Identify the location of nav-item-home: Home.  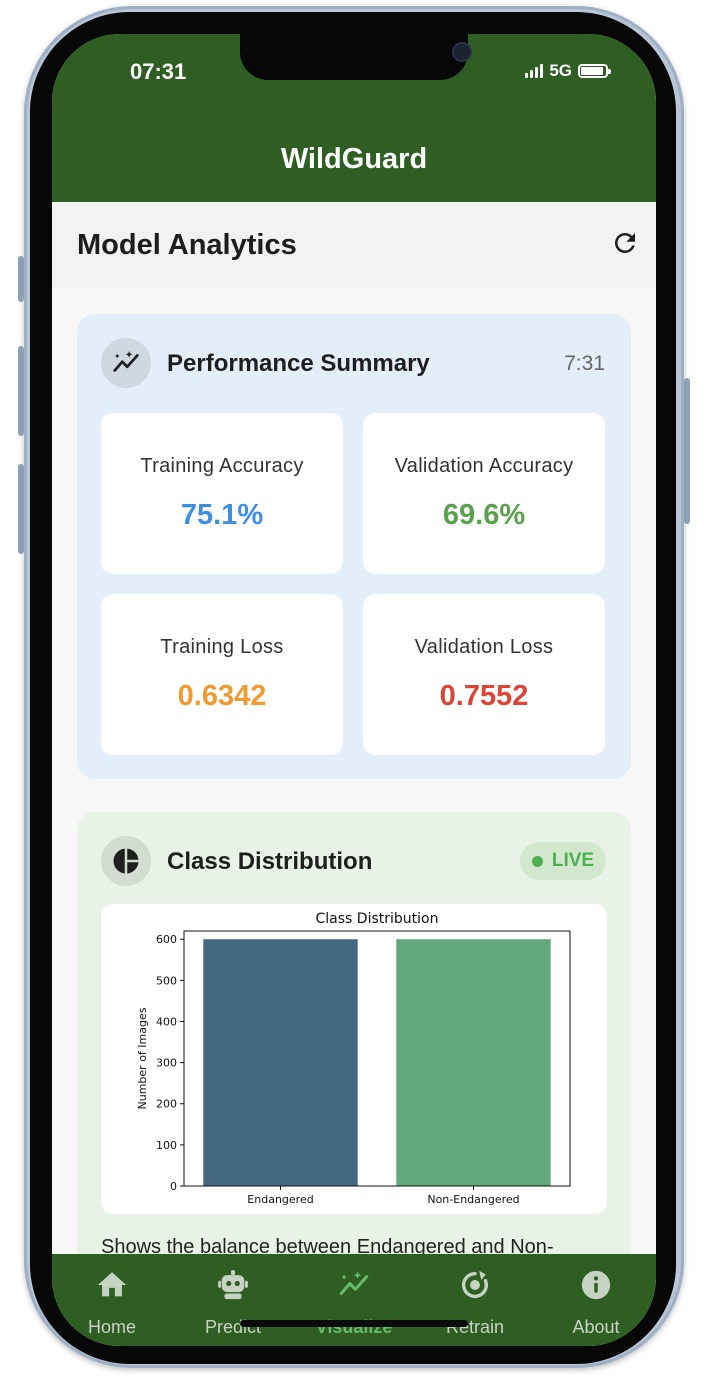
(112, 1303).